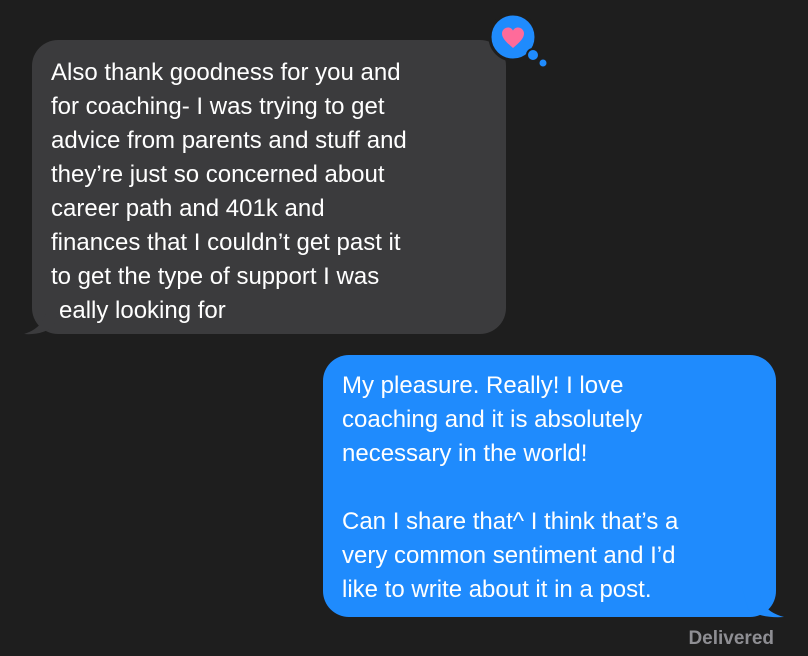  What do you see at coordinates (465, 453) in the screenshot?
I see `message-text-line: necessary in the world!` at bounding box center [465, 453].